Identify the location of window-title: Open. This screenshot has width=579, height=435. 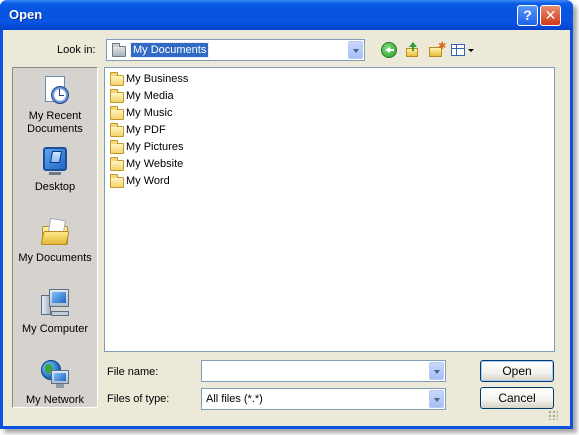
(26, 14).